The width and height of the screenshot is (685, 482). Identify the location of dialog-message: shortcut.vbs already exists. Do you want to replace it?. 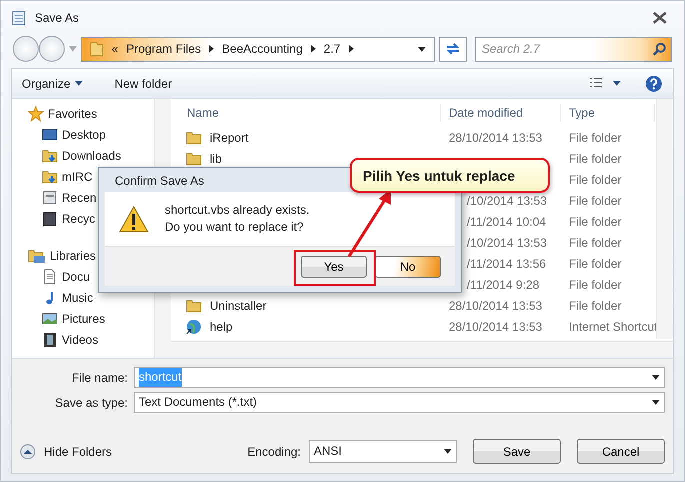
(237, 219).